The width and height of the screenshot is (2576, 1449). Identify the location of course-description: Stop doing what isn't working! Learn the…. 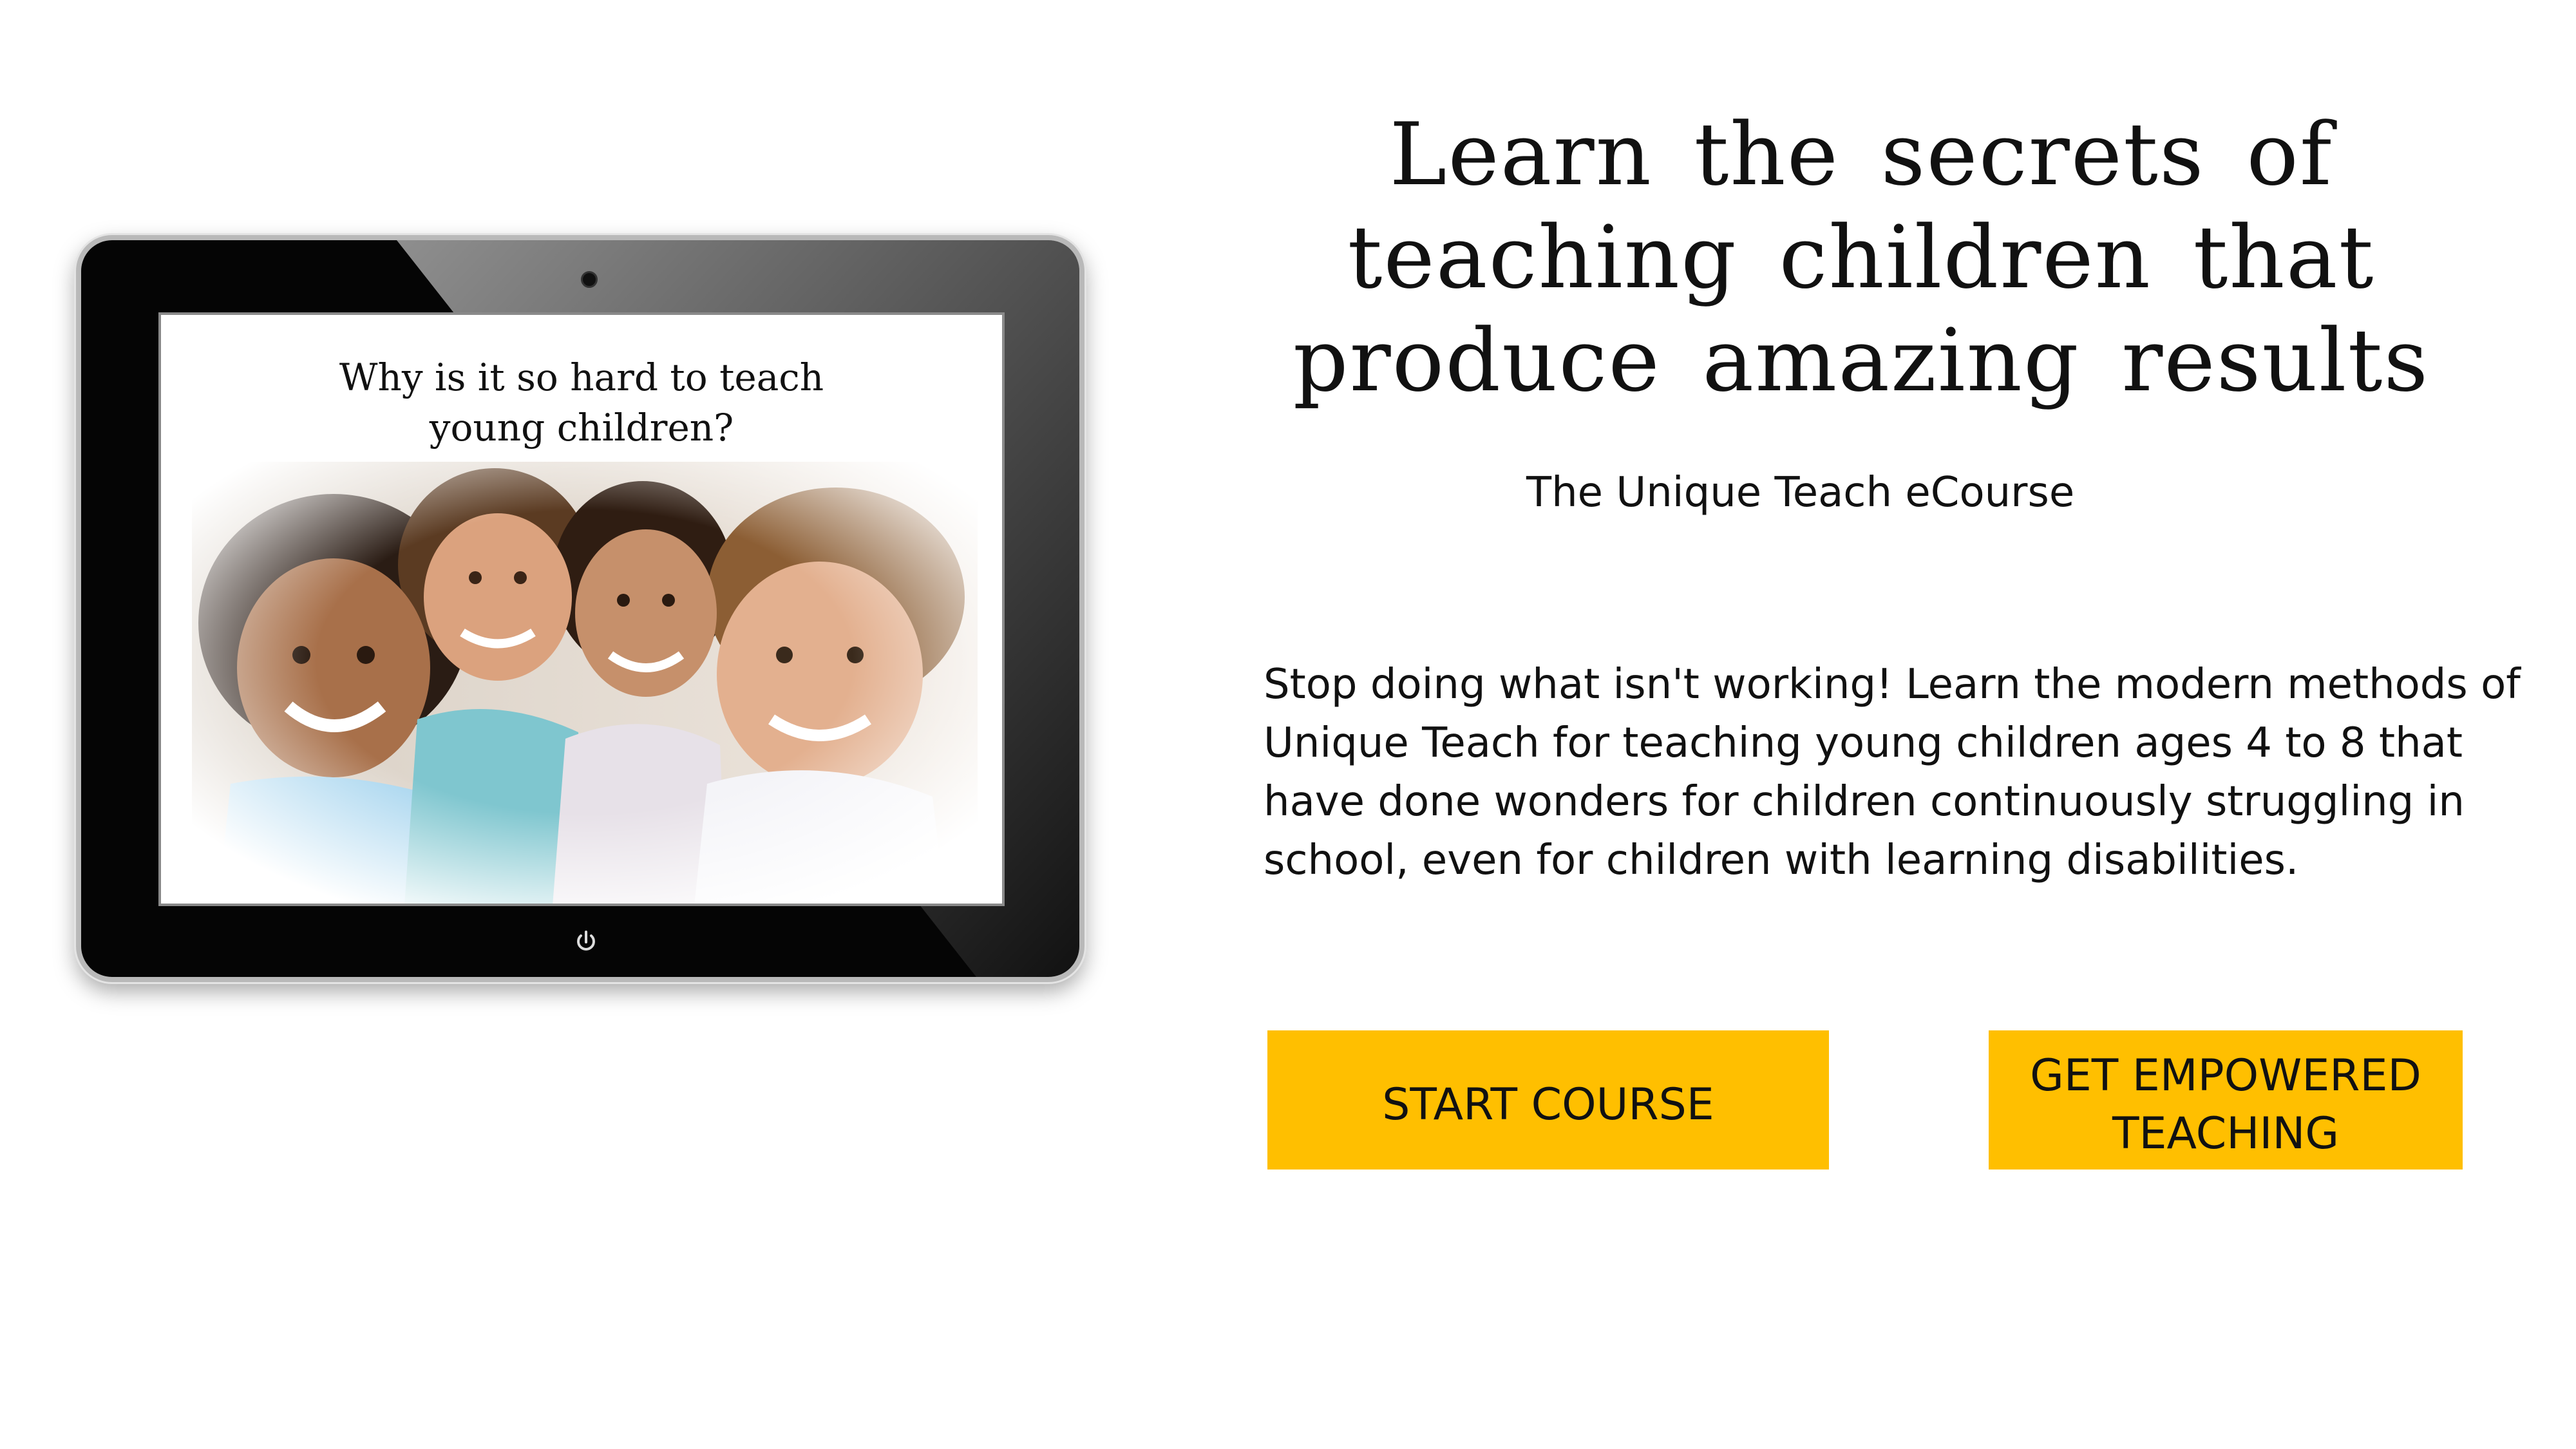
(1892, 773).